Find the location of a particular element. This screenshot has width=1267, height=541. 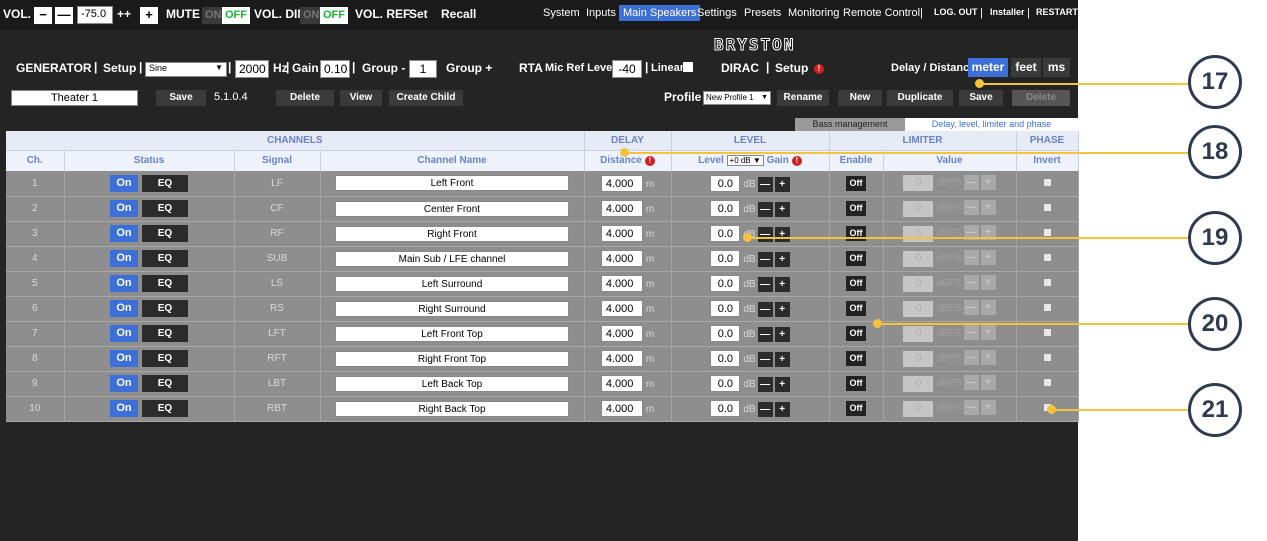

profile-delete2-button: Delete is located at coordinates (1041, 98).